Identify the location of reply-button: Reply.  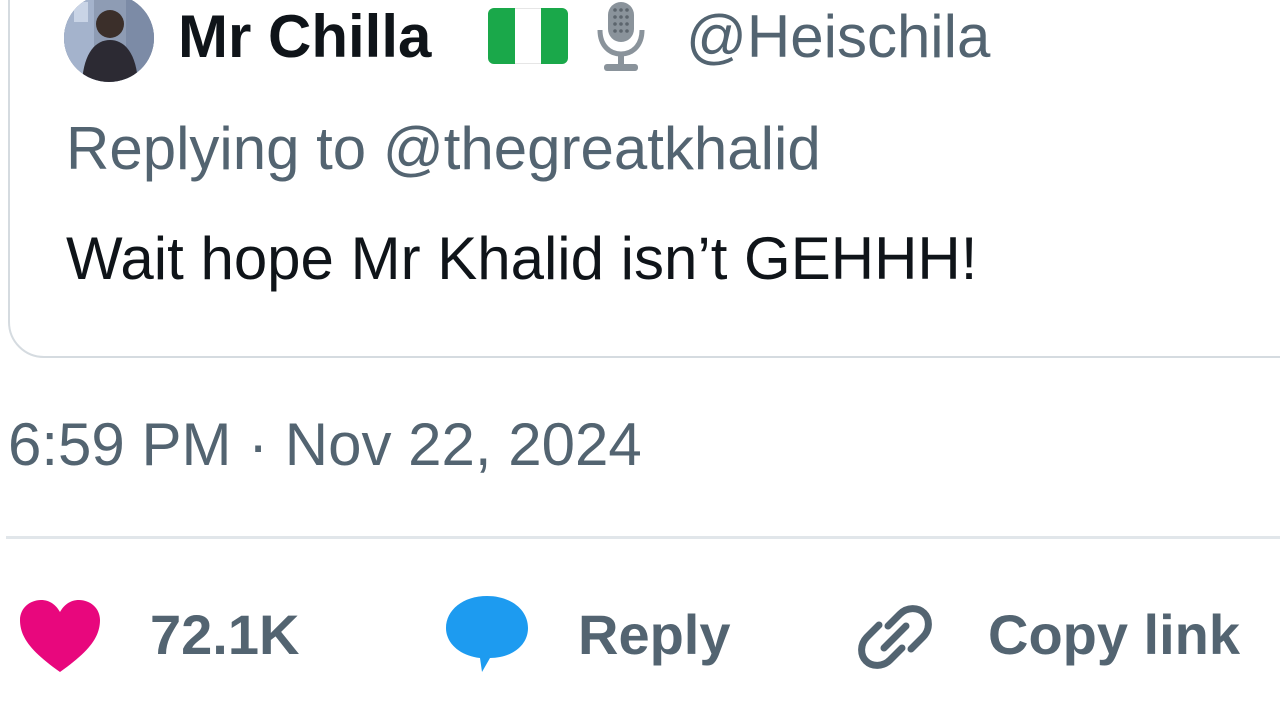
(599, 635).